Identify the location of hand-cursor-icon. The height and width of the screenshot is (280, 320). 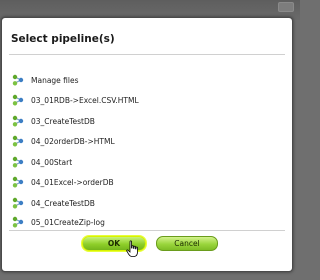
(132, 248).